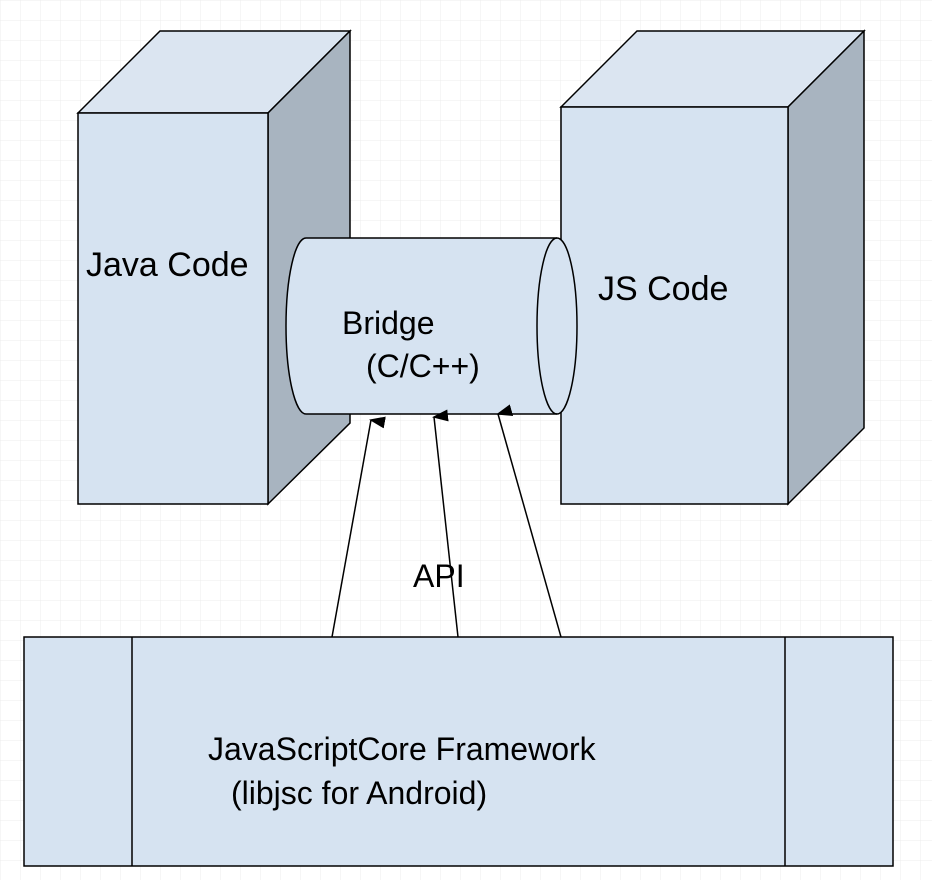  What do you see at coordinates (439, 576) in the screenshot?
I see `api-label: API` at bounding box center [439, 576].